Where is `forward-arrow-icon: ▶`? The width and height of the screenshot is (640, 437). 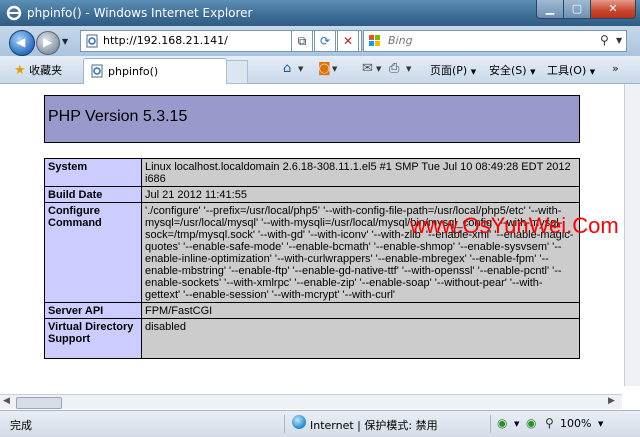
forward-arrow-icon: ▶ is located at coordinates (48, 42).